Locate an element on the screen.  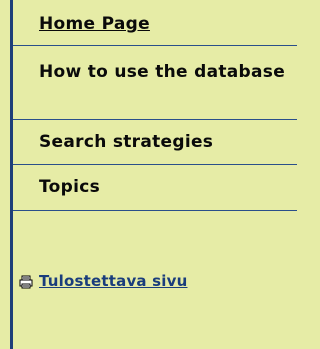
nav-item-search-strategies: Search strategies is located at coordinates (155, 142).